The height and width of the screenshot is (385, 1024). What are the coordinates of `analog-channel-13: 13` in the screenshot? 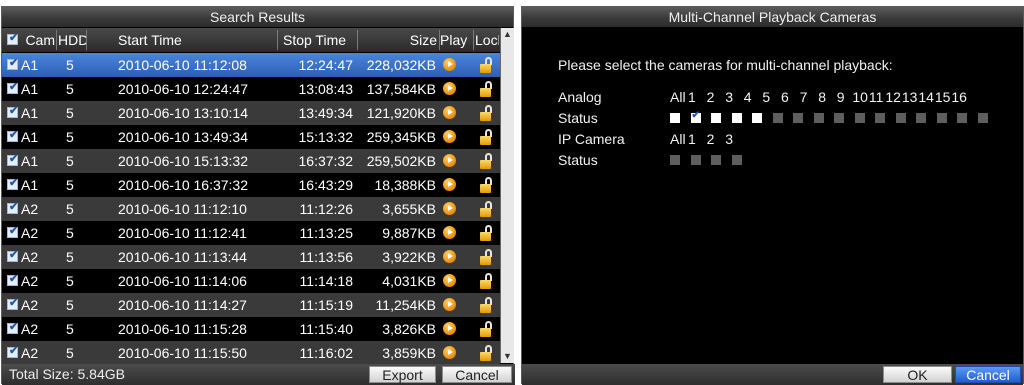 It's located at (910, 97).